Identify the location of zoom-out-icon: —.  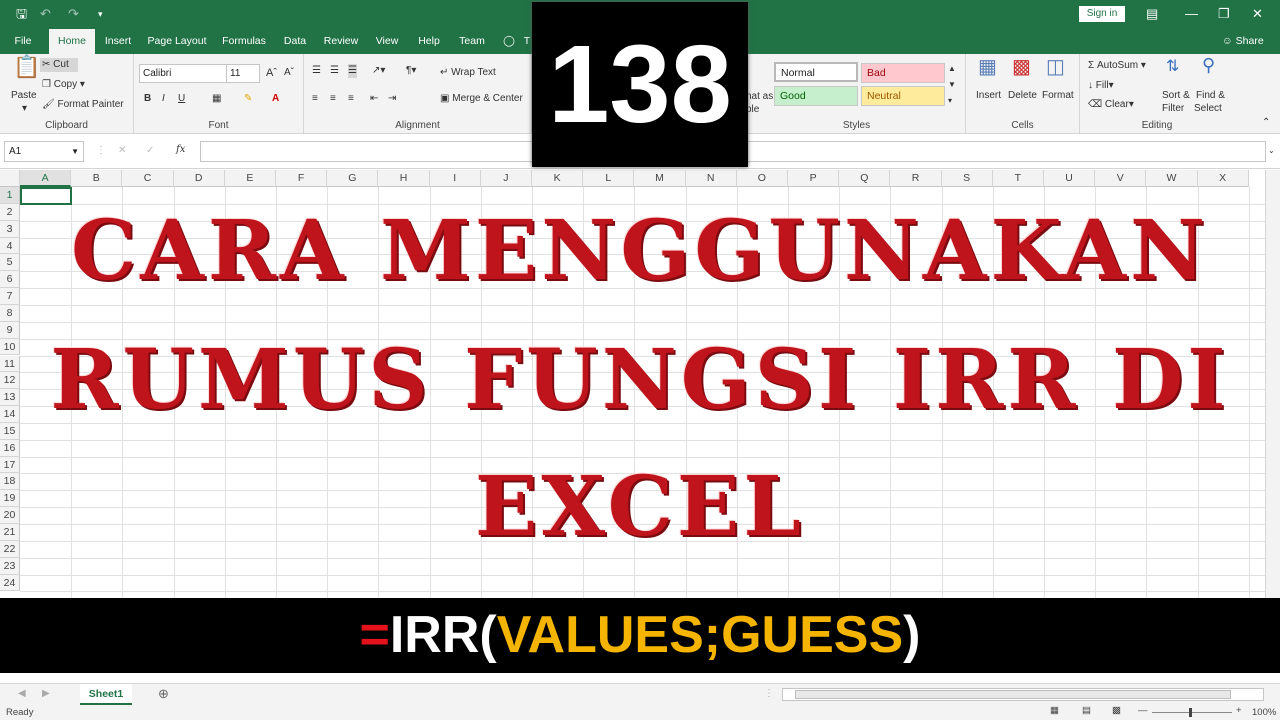
(1143, 710).